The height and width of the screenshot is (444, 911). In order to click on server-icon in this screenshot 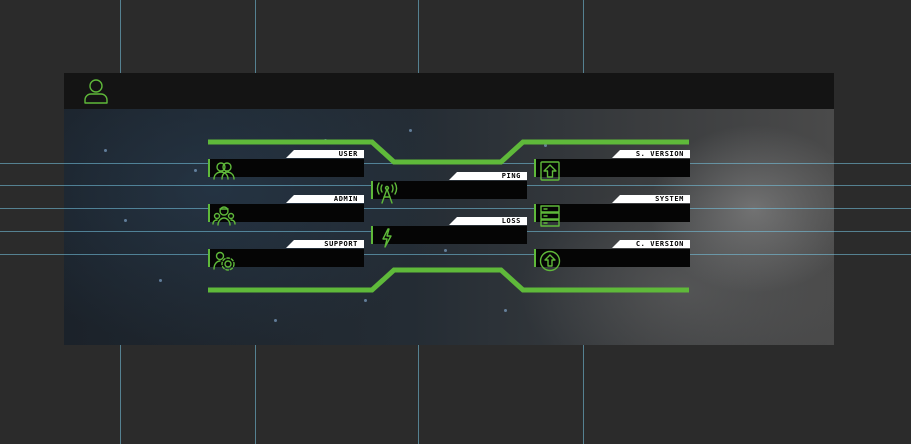, I will do `click(550, 216)`.